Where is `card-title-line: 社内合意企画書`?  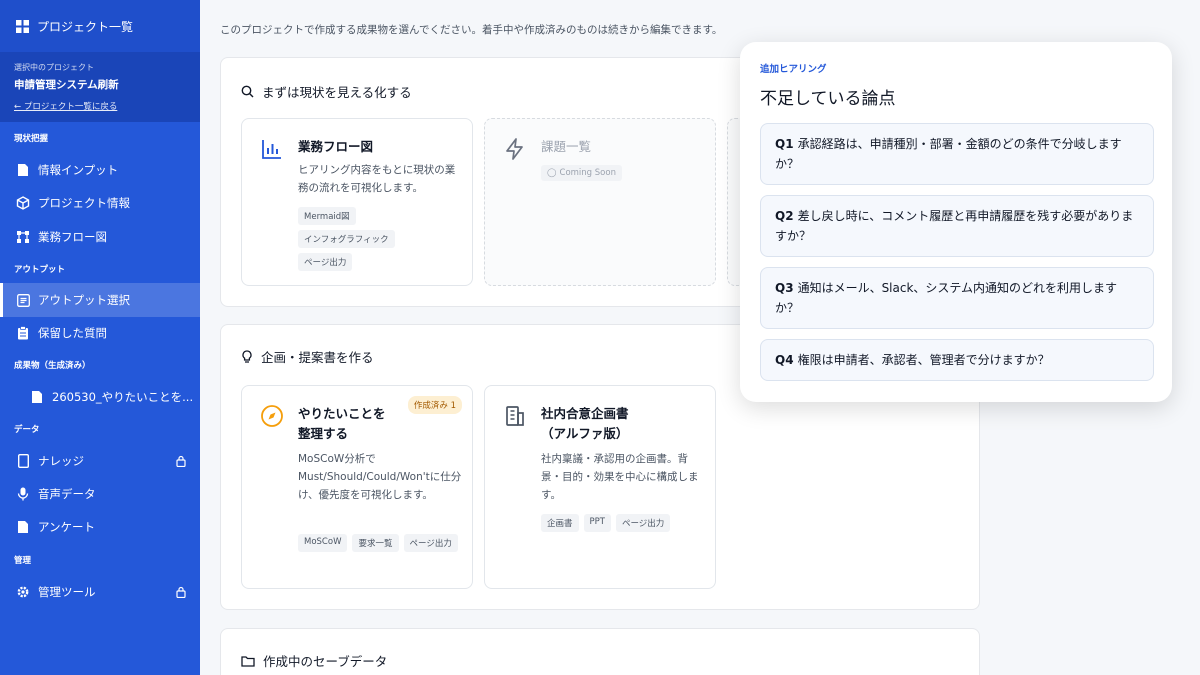
card-title-line: 社内合意企画書 is located at coordinates (585, 413).